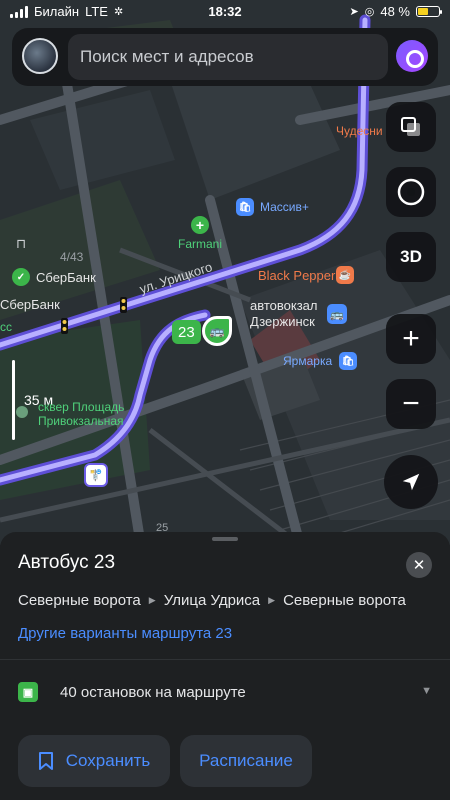 This screenshot has height=800, width=450. Describe the element at coordinates (426, 691) in the screenshot. I see `chevron-down-icon: ▼` at that location.